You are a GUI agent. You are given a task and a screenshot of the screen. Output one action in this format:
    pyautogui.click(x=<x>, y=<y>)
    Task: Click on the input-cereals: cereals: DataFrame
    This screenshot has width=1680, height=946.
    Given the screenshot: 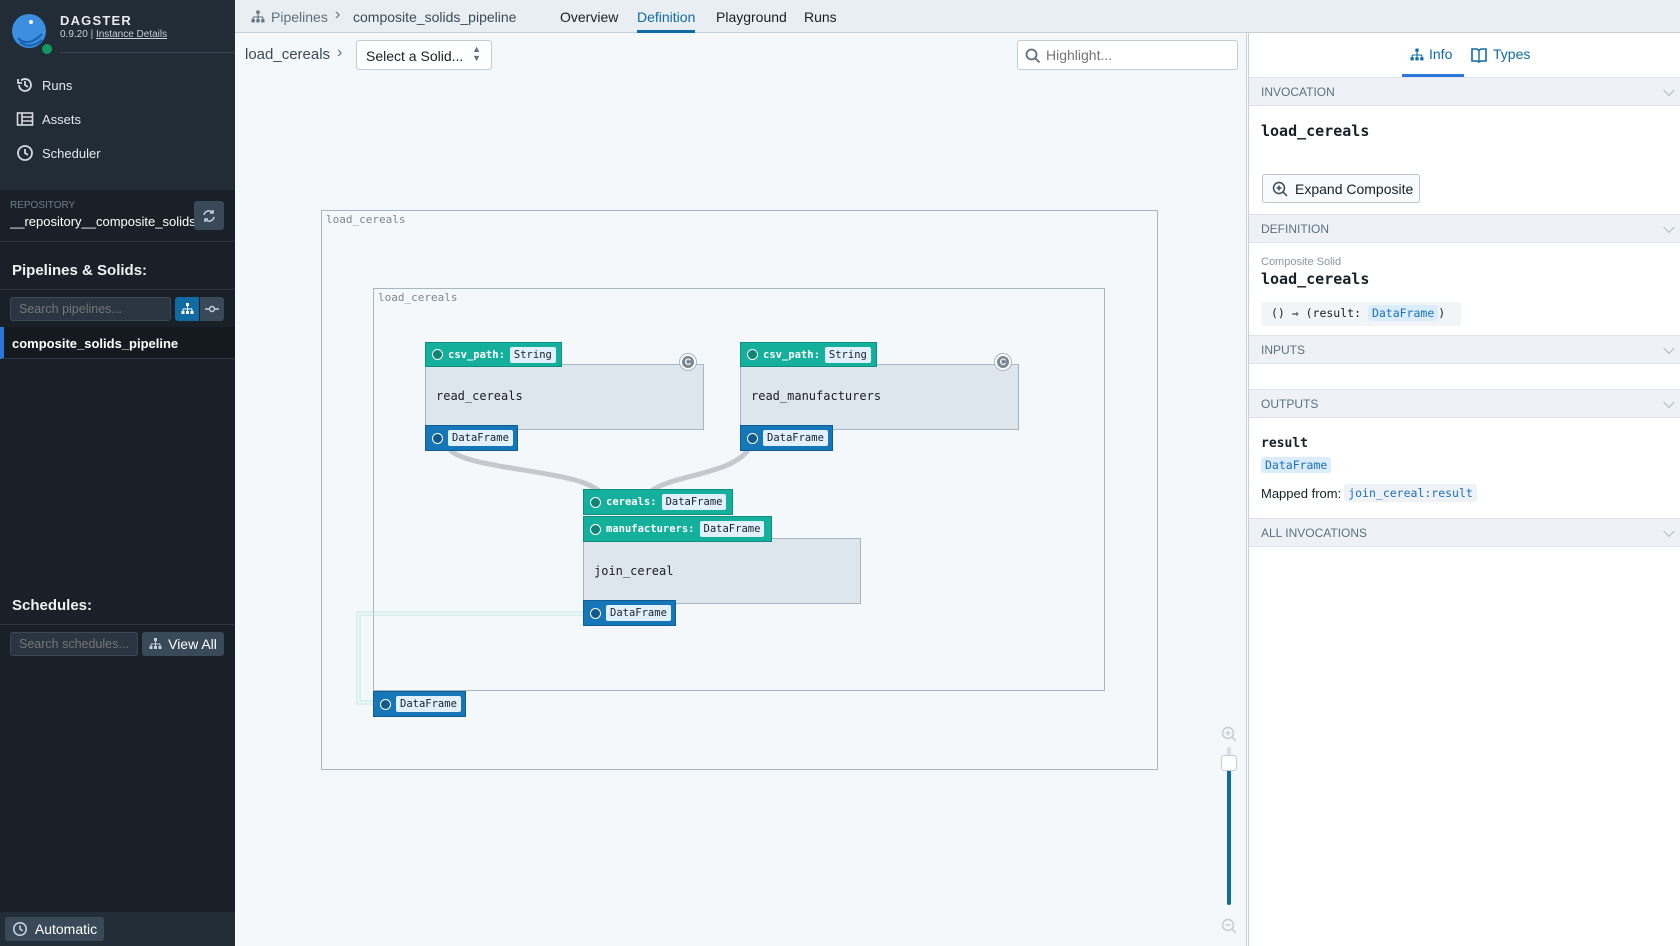 What is the action you would take?
    pyautogui.click(x=658, y=502)
    